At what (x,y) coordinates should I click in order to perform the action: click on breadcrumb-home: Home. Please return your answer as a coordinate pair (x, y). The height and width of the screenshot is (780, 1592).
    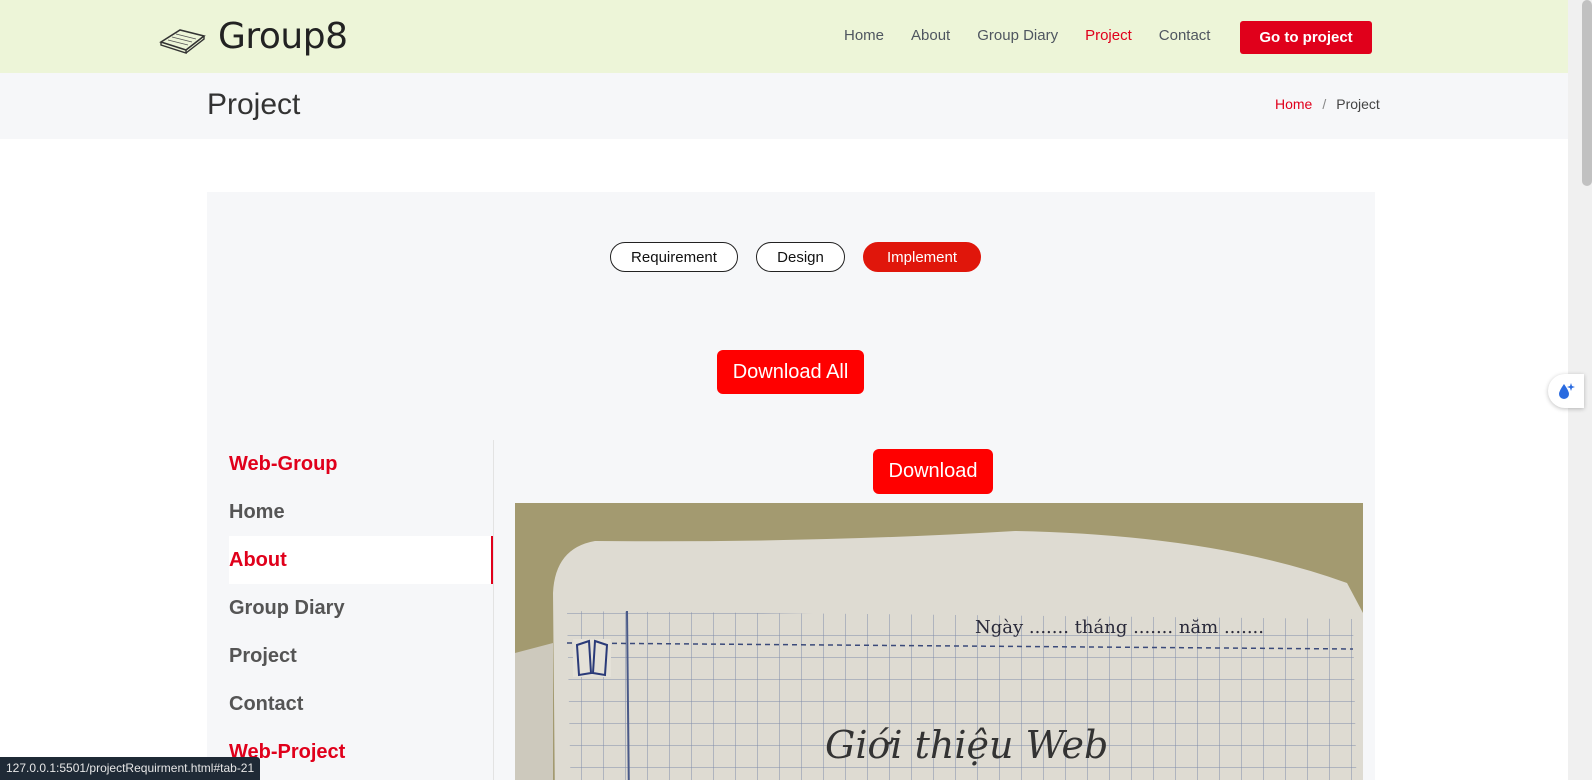
    Looking at the image, I should click on (1293, 104).